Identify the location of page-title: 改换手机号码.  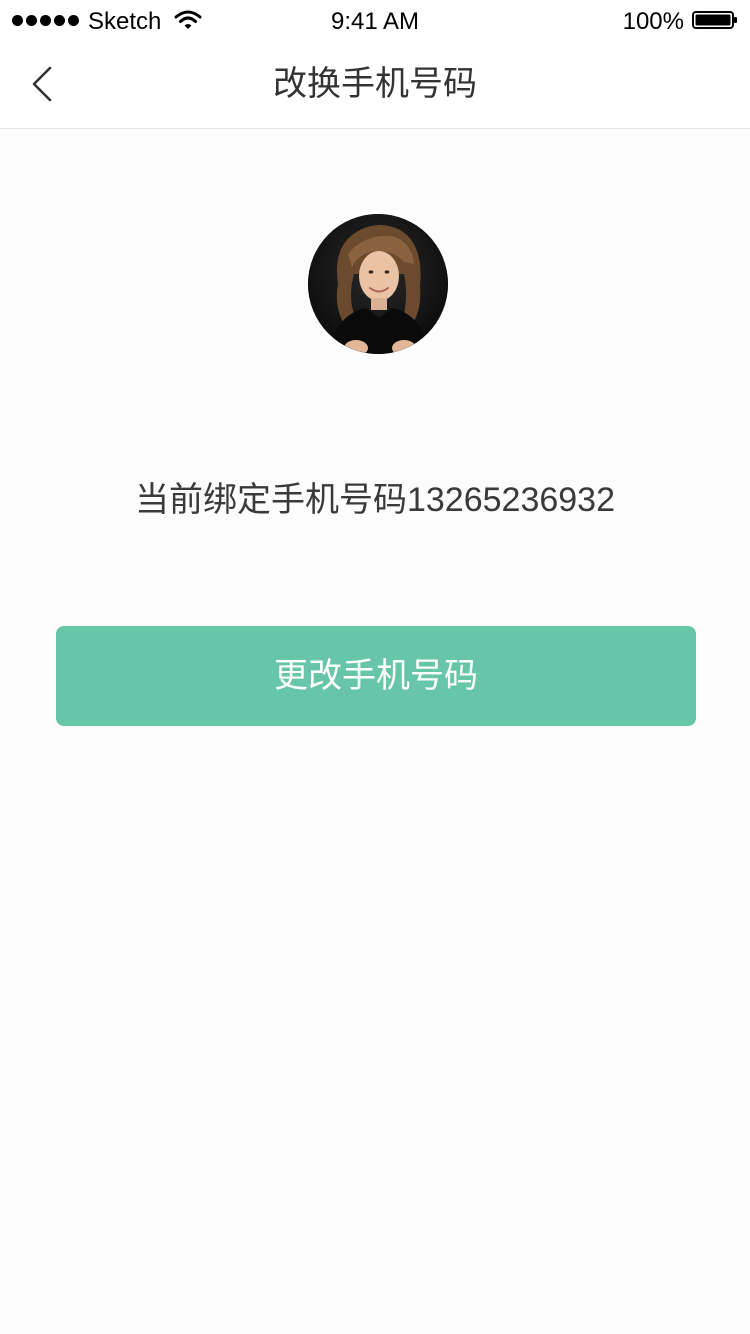
(375, 84).